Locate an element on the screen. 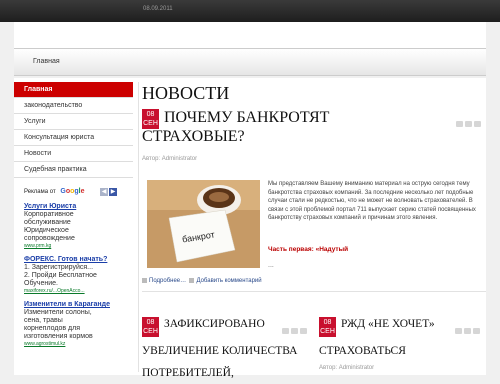  article-title-line: УВЕЛИЧЕНИЕ КОЛИЧЕСТВА is located at coordinates (219, 351).